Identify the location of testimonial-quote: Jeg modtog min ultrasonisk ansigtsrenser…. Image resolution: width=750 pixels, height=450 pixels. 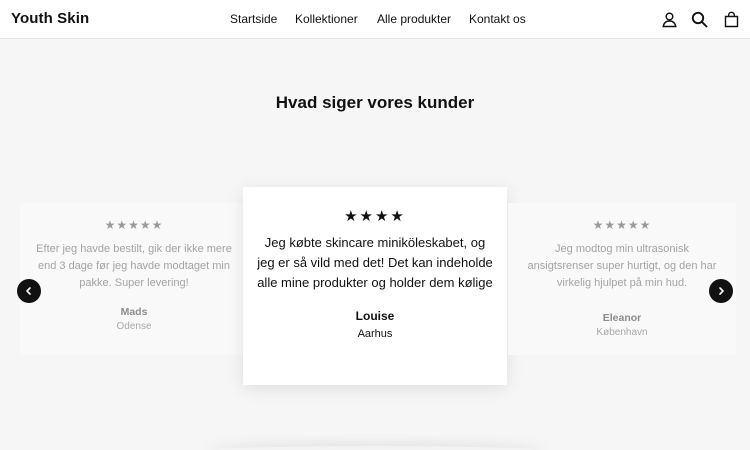
(622, 266).